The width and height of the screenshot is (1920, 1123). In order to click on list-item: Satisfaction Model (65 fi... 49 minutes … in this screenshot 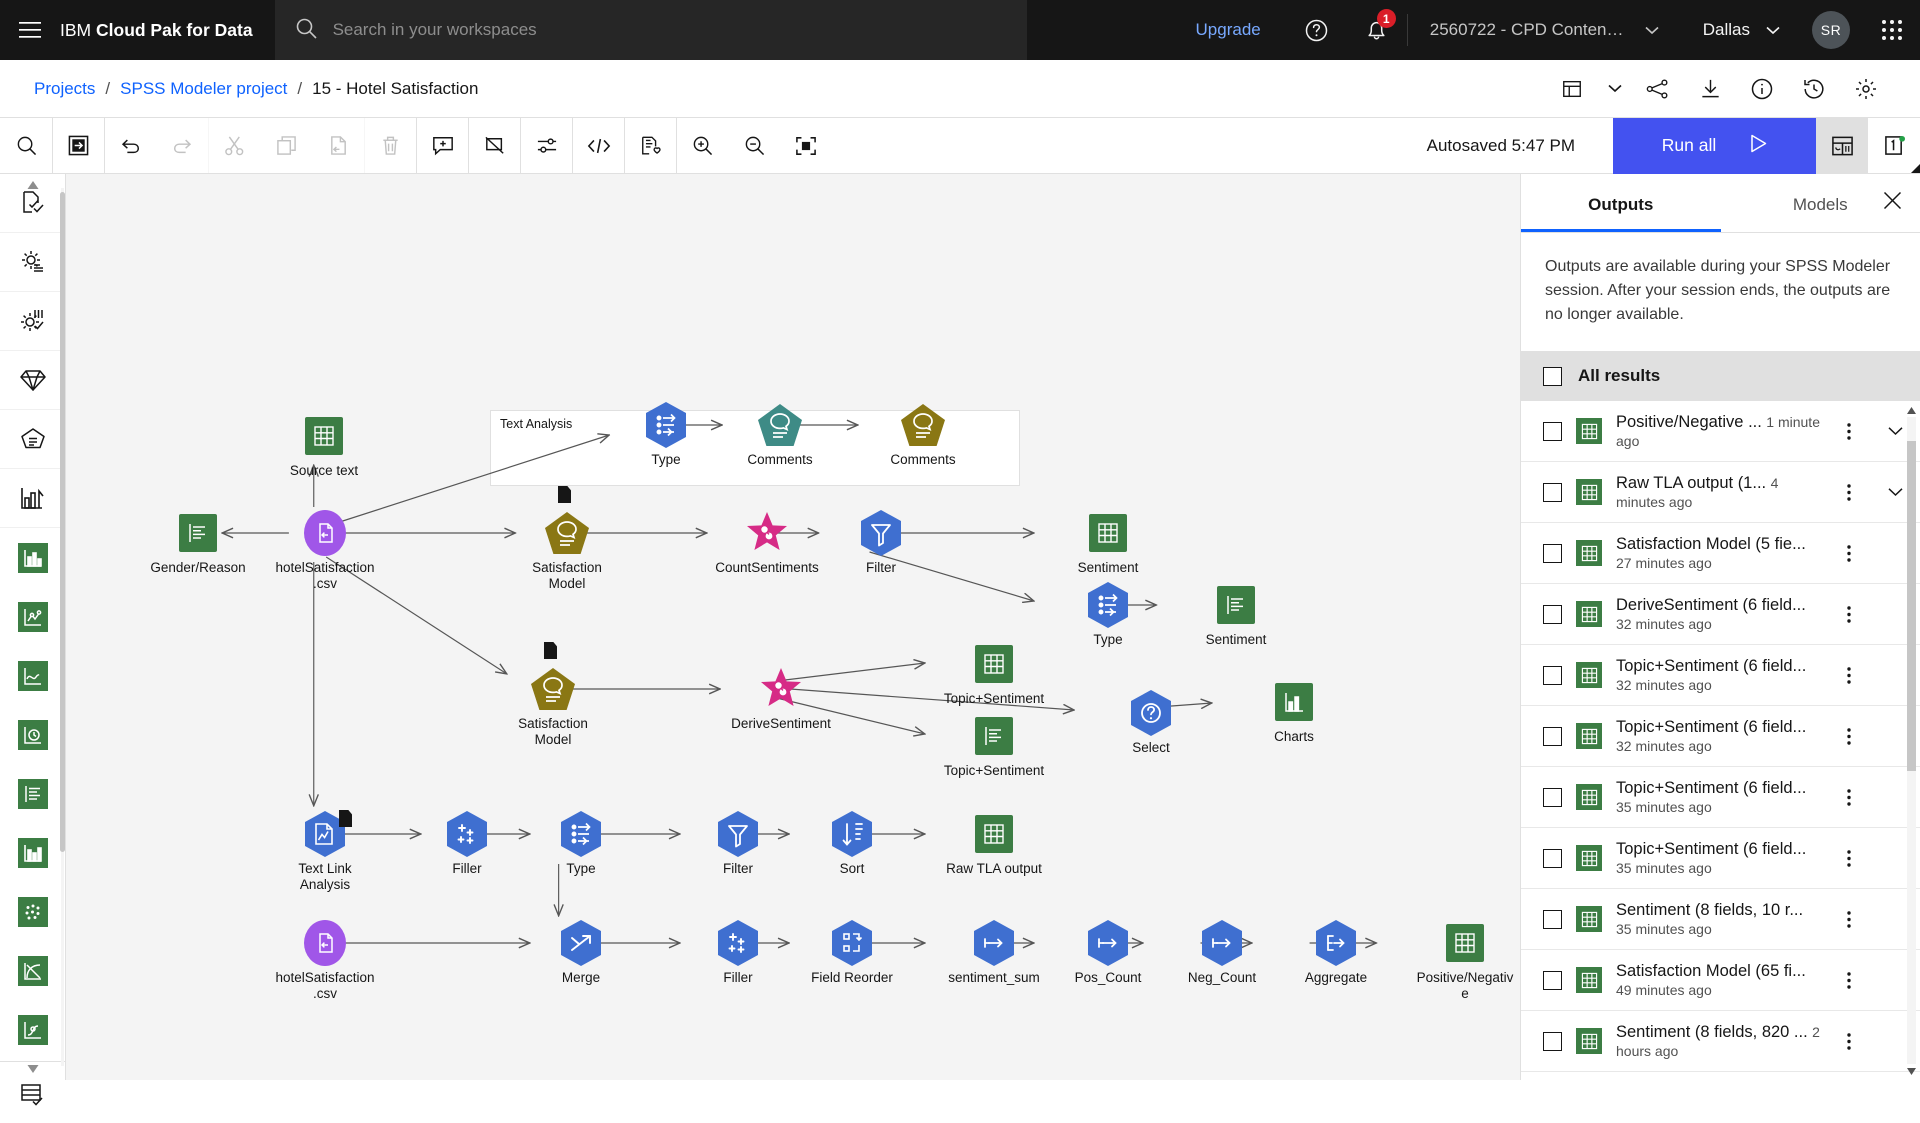, I will do `click(1720, 980)`.